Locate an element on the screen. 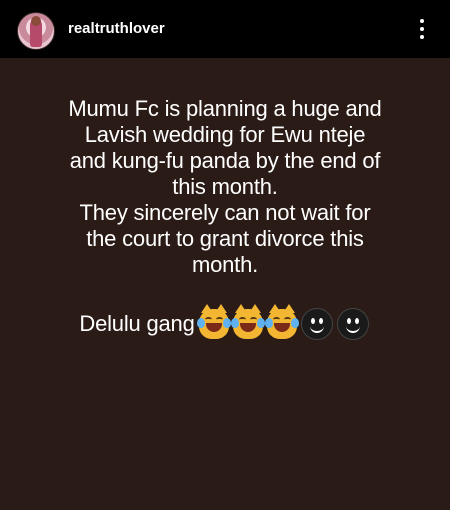 The image size is (450, 510). gang-line: Delulu gang is located at coordinates (225, 322).